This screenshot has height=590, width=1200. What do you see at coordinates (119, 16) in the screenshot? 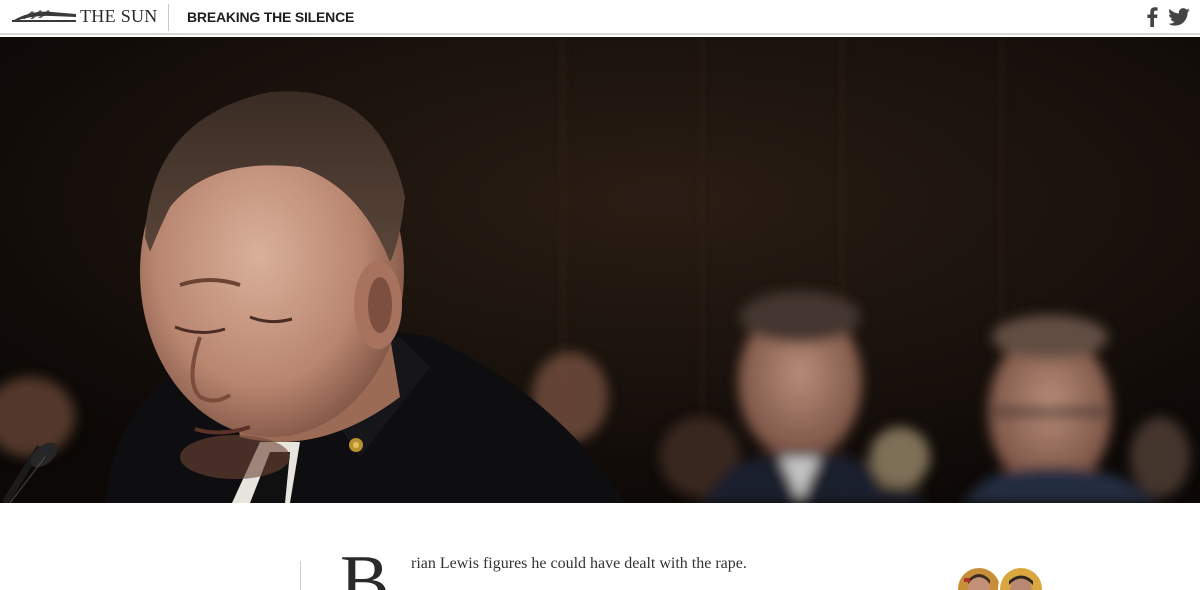
I see `logo-text: THE SUN` at bounding box center [119, 16].